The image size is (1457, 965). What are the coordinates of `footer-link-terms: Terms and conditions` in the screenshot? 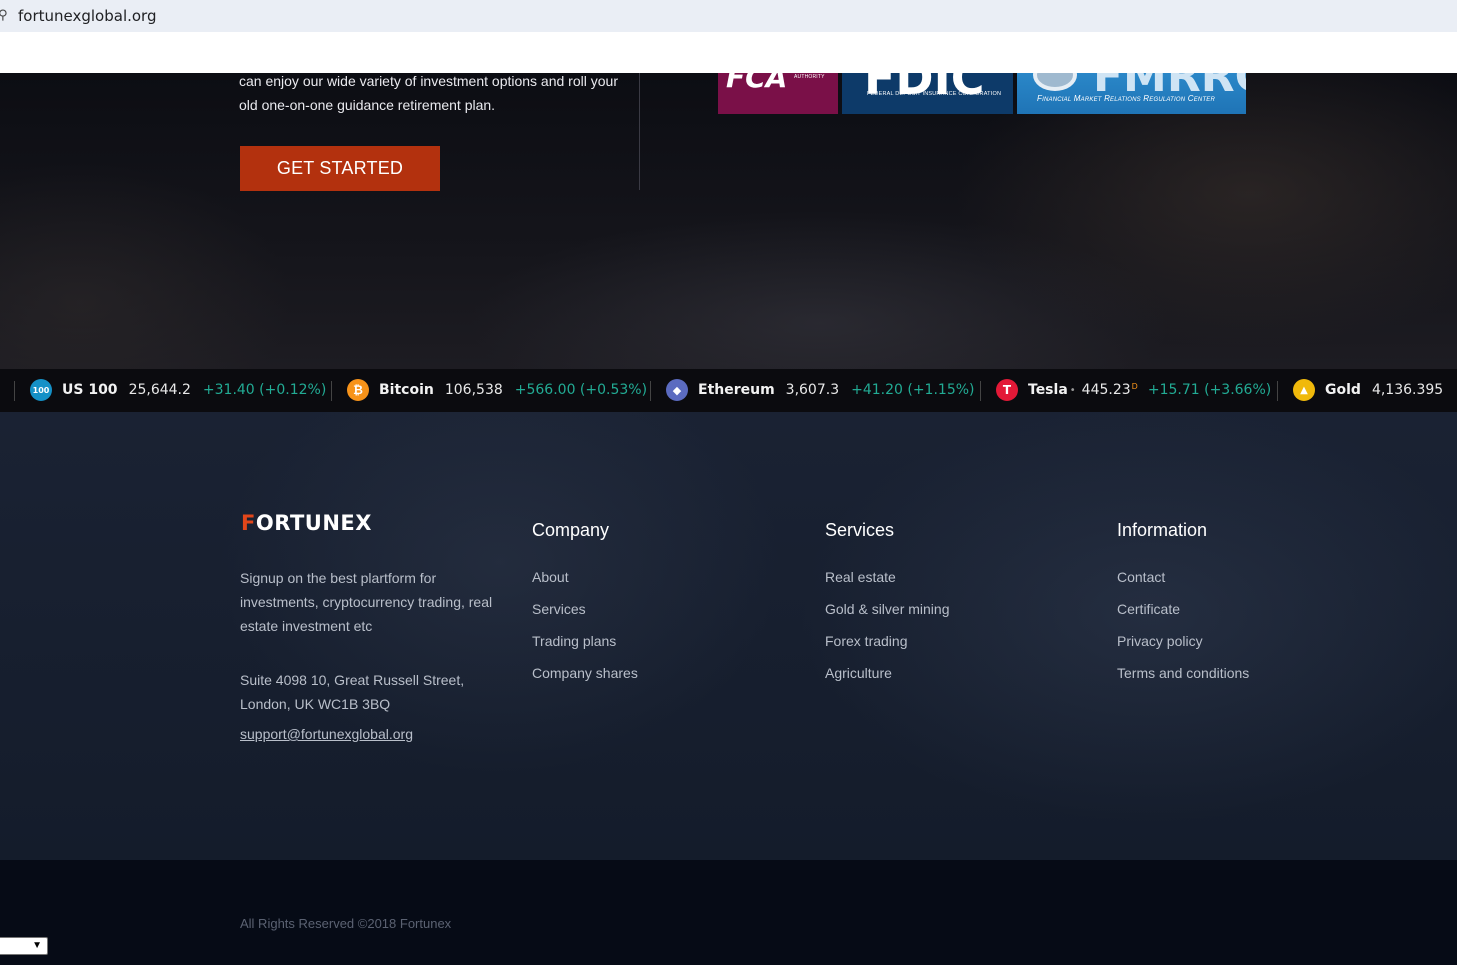 It's located at (1183, 681).